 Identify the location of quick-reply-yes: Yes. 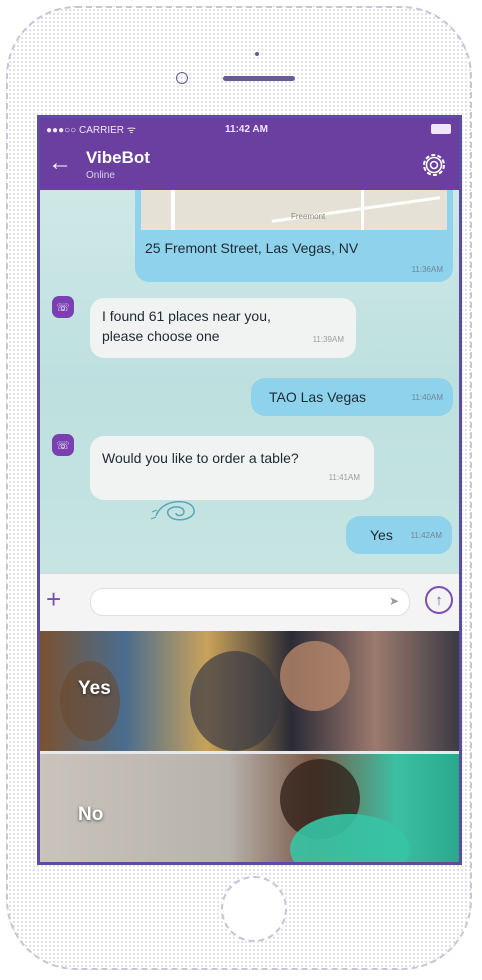
(249, 691).